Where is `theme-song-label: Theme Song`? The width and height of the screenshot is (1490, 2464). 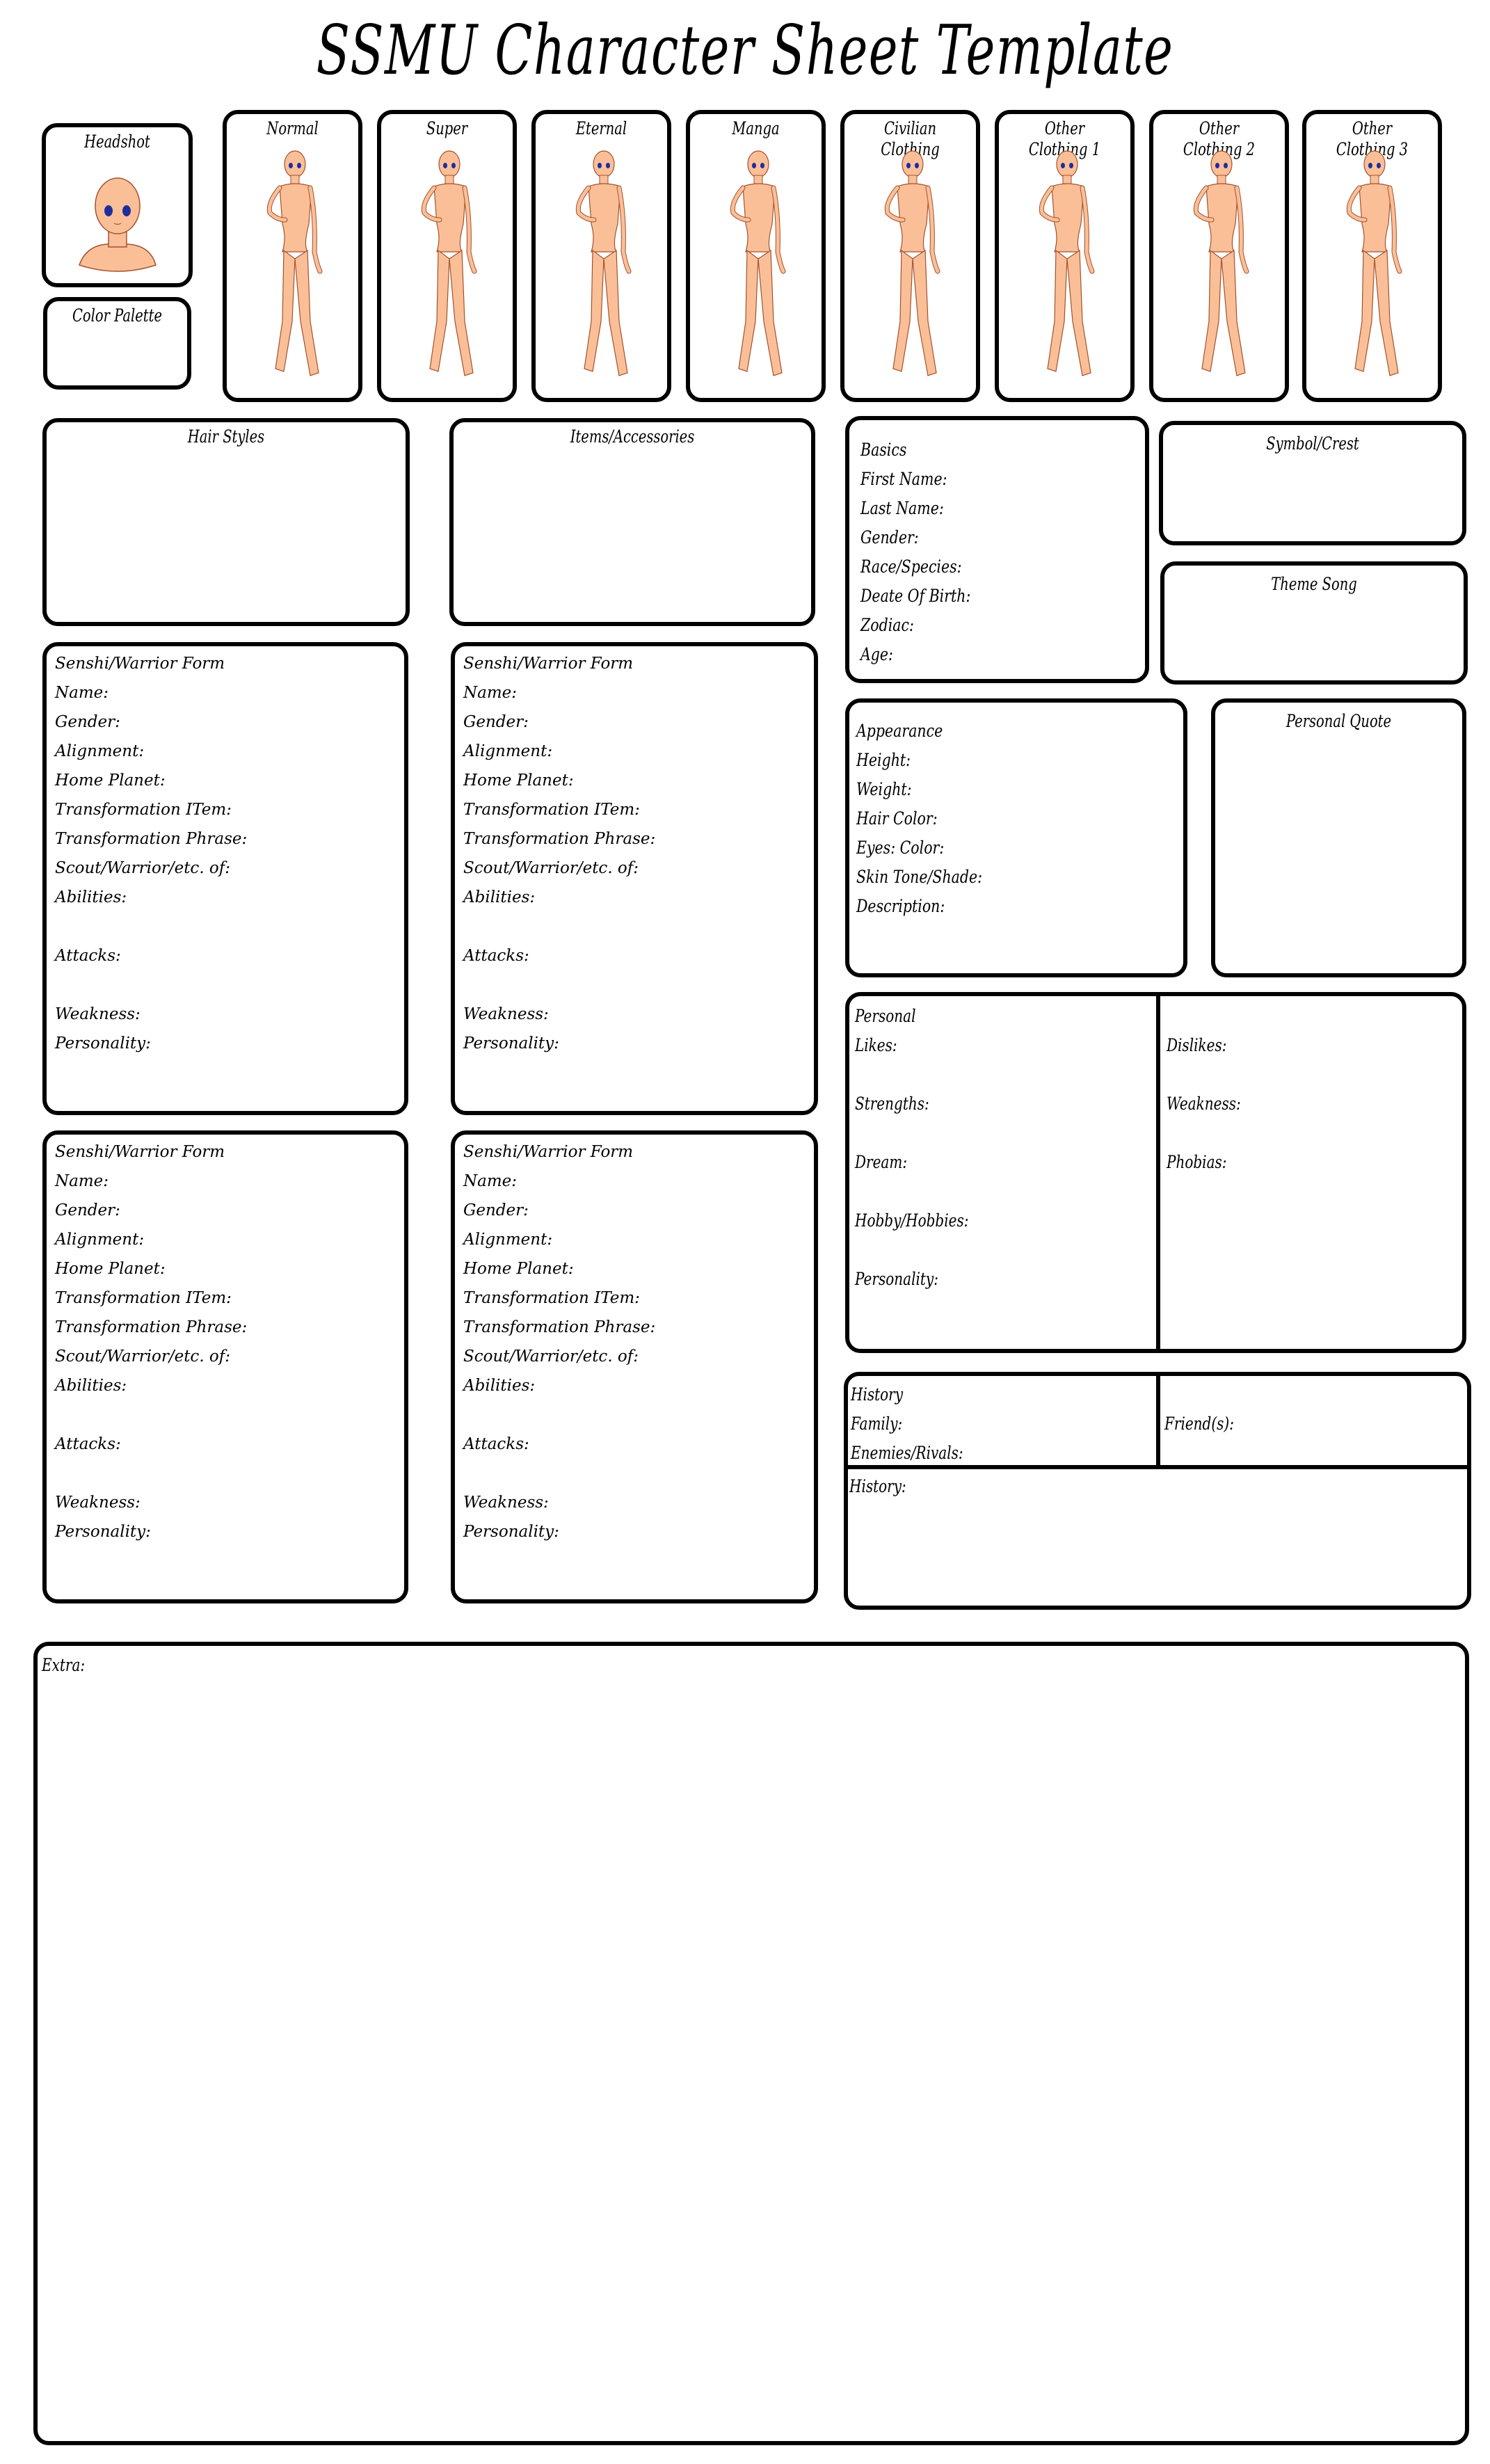 theme-song-label: Theme Song is located at coordinates (1314, 584).